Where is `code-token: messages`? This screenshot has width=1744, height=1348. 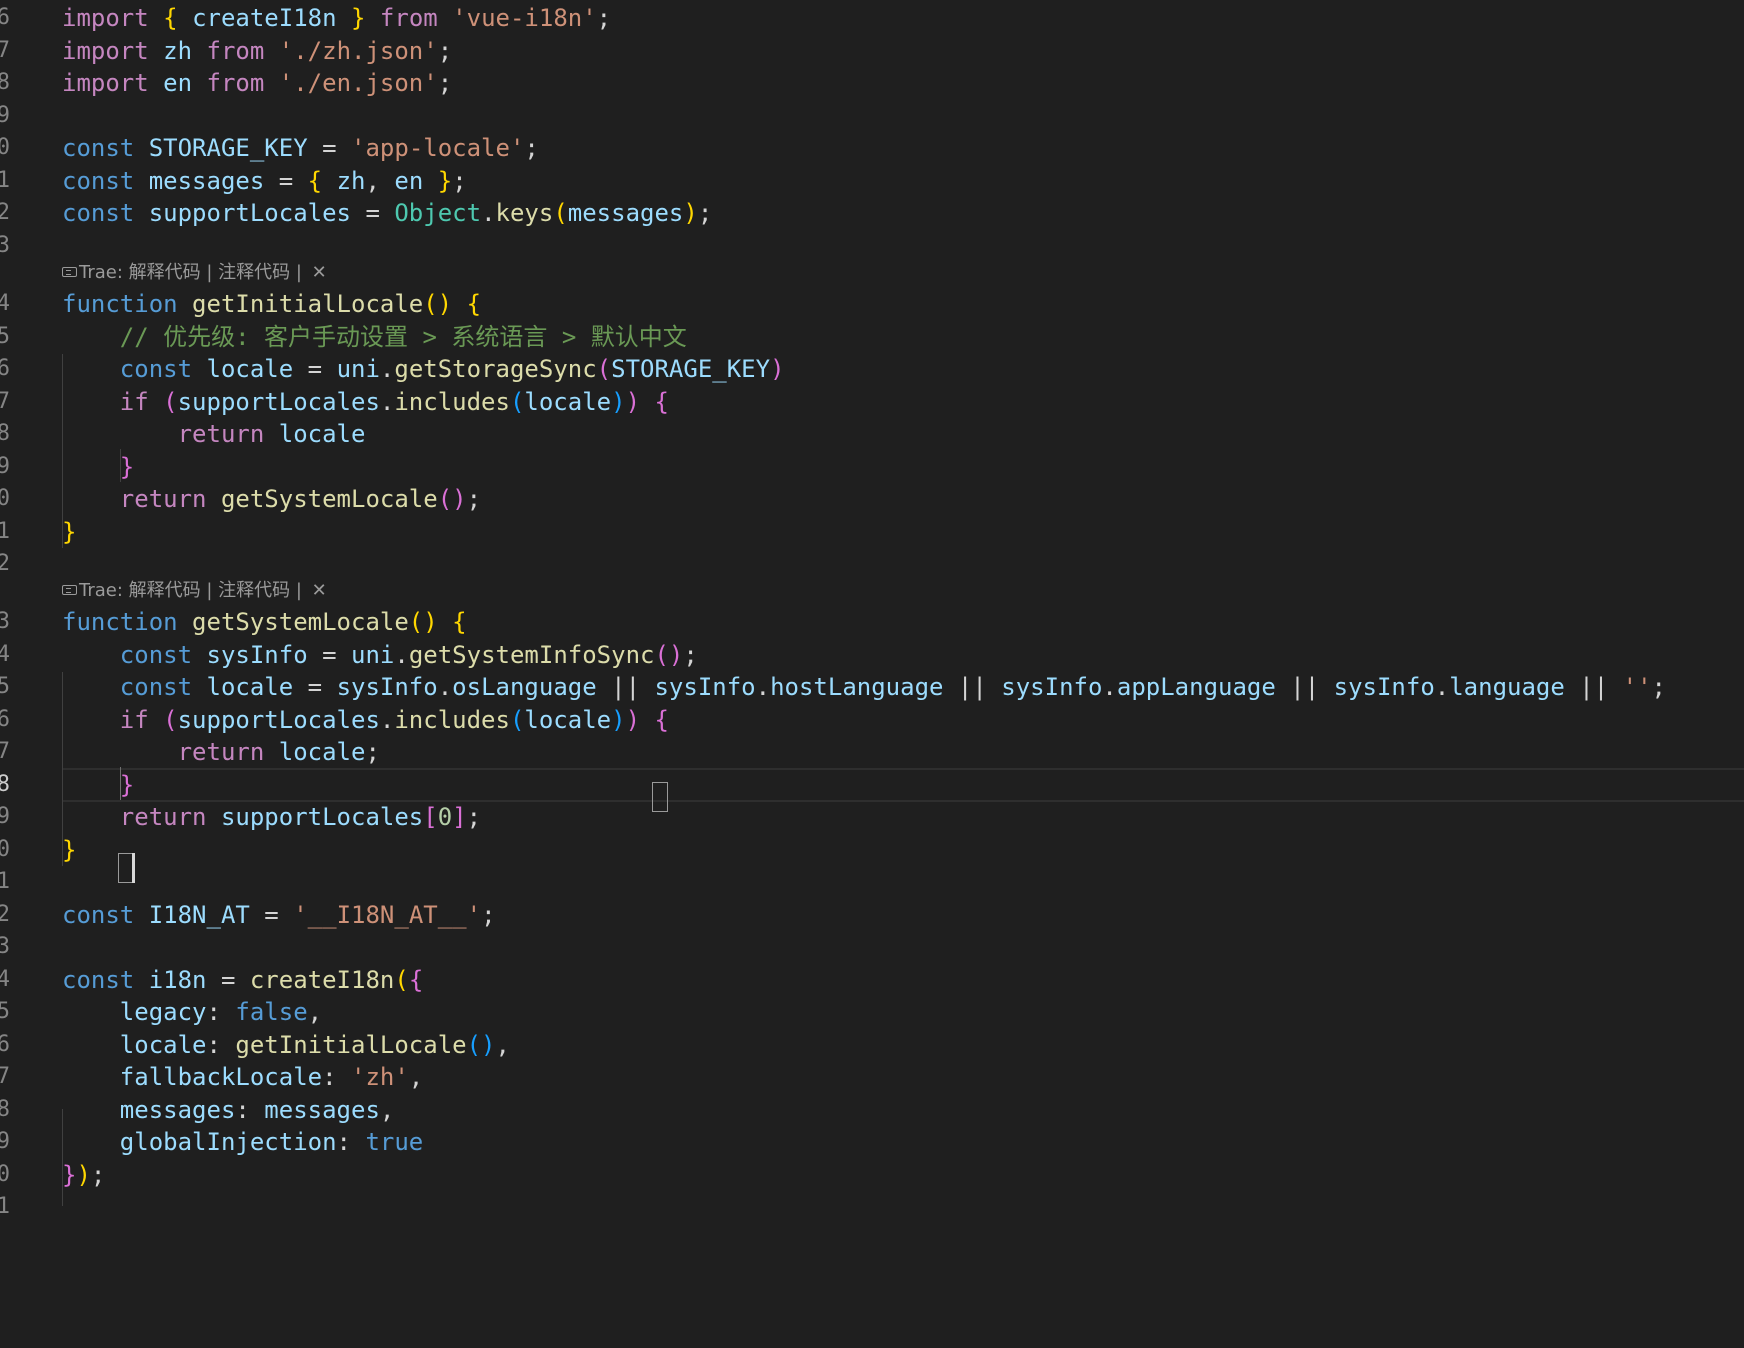
code-token: messages is located at coordinates (322, 1109).